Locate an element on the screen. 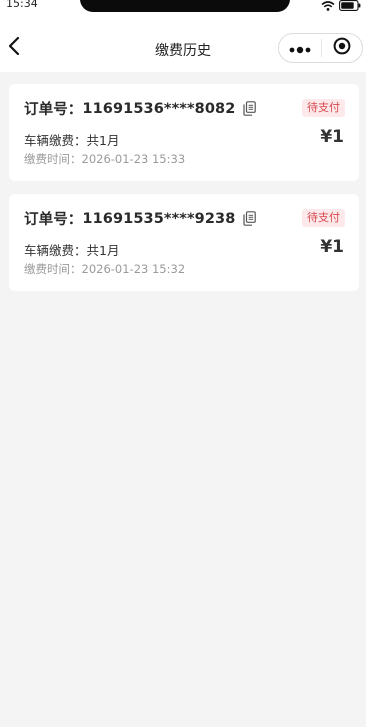  wifi-icon is located at coordinates (328, 5).